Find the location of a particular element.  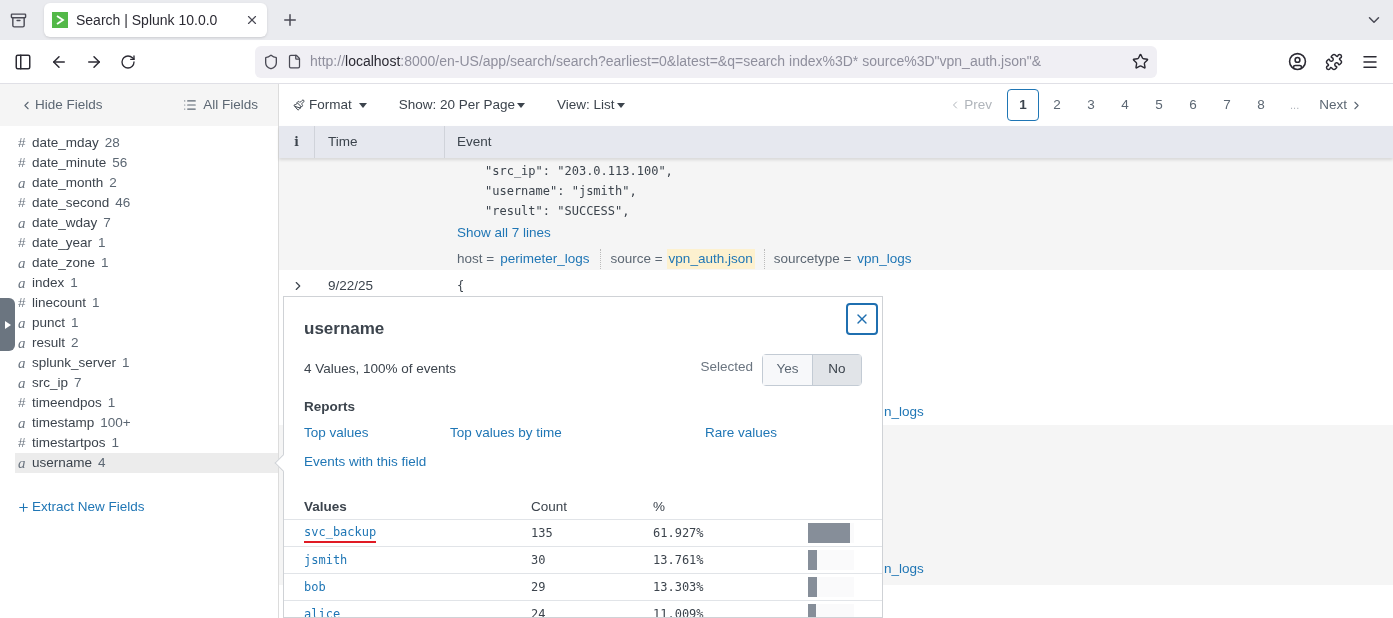

event-line: { is located at coordinates (461, 286).